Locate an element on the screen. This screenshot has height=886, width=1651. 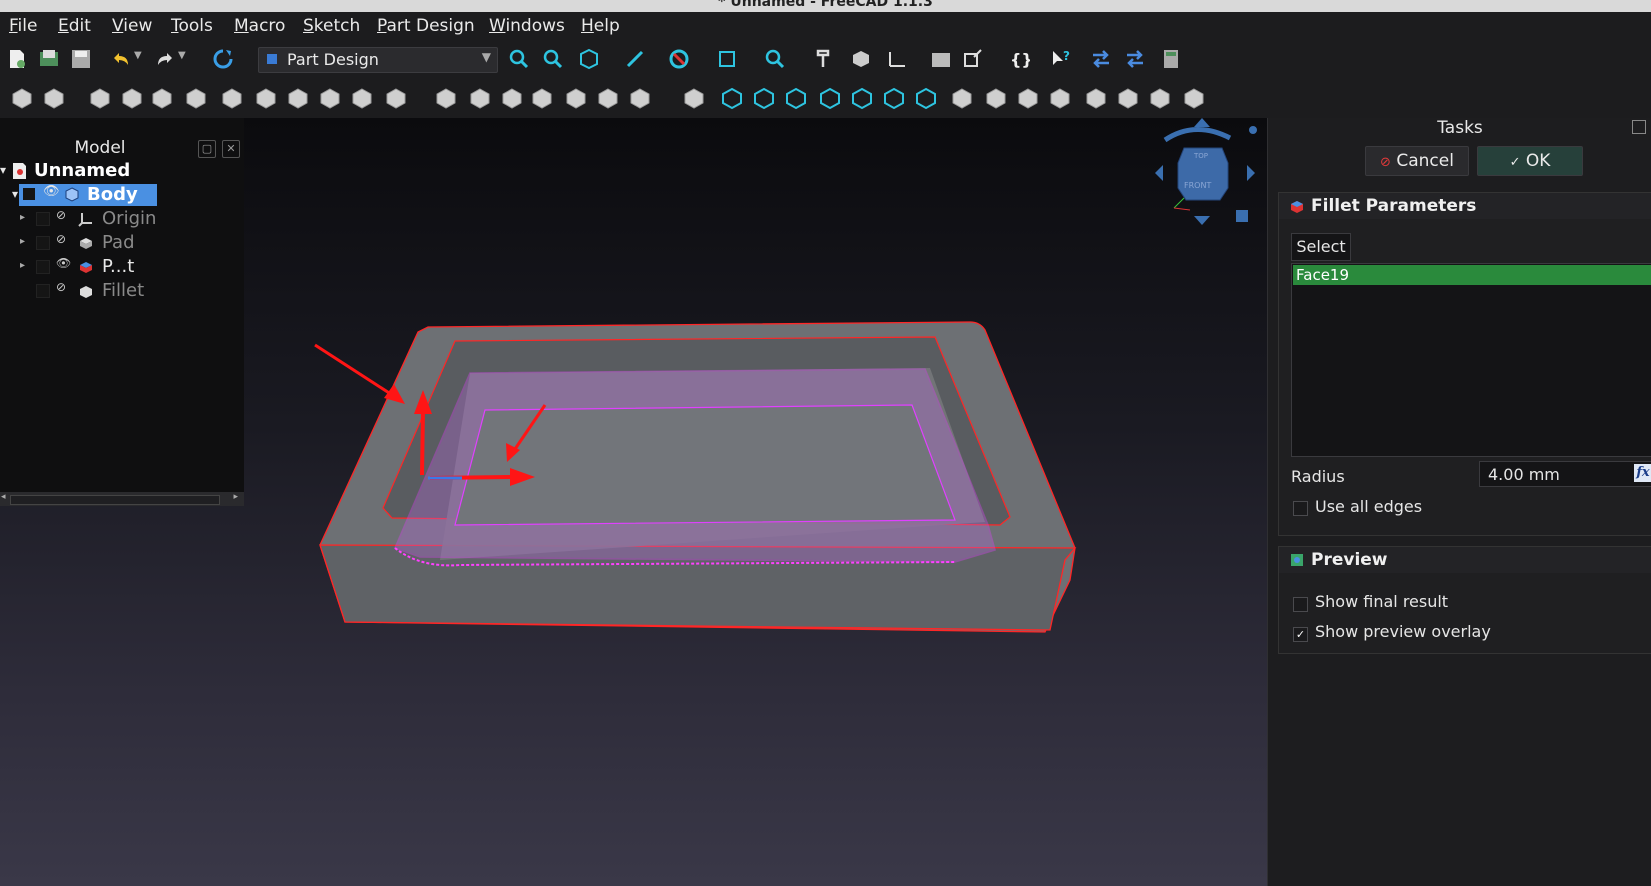
menu-macro: Macro is located at coordinates (259, 26).